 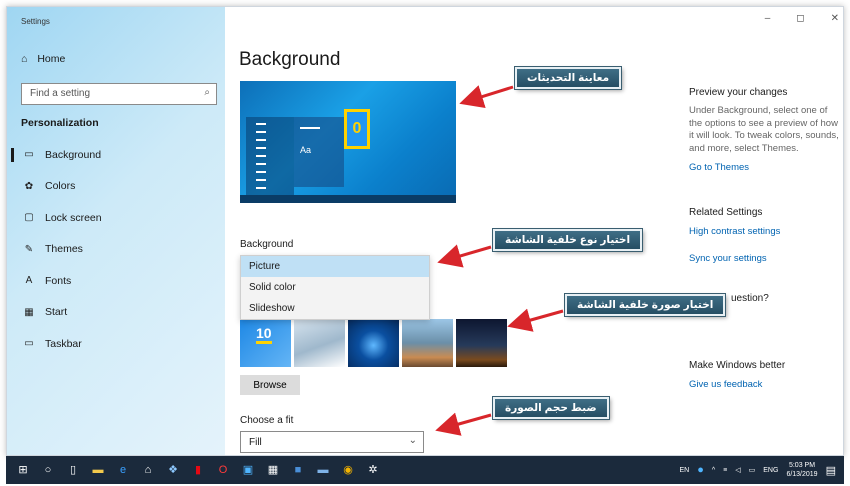 I want to click on language-short: EN, so click(x=684, y=470).